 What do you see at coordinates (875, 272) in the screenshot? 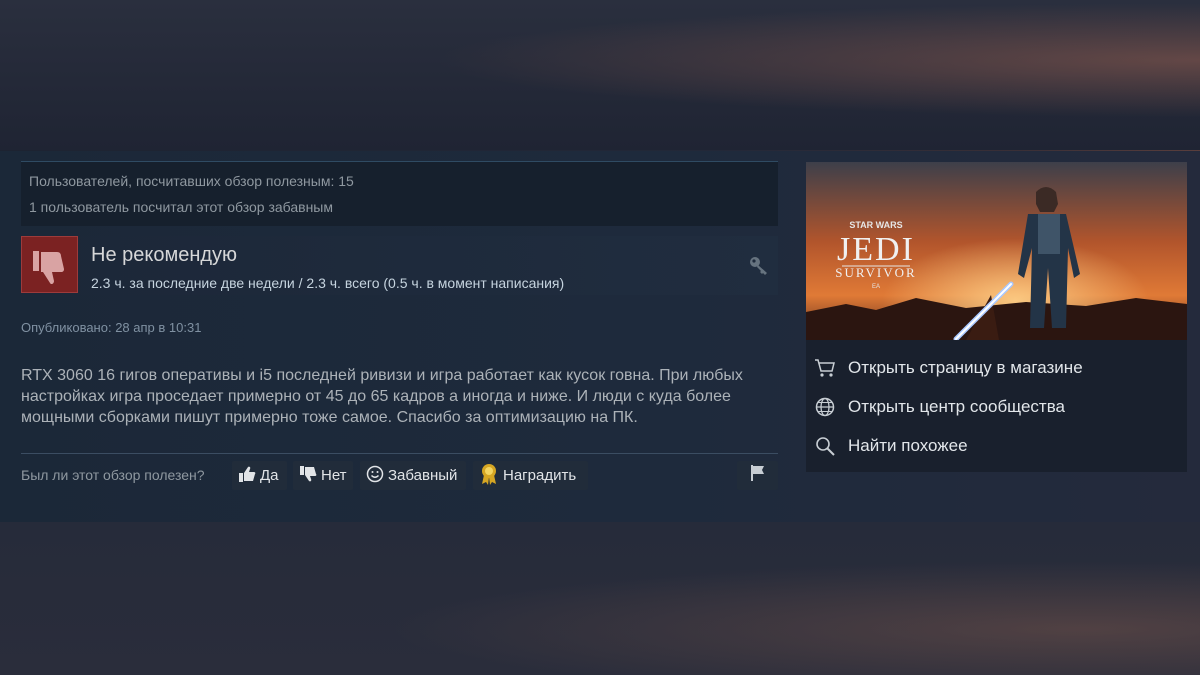
I see `logo-survivor: SURVIVOR` at bounding box center [875, 272].